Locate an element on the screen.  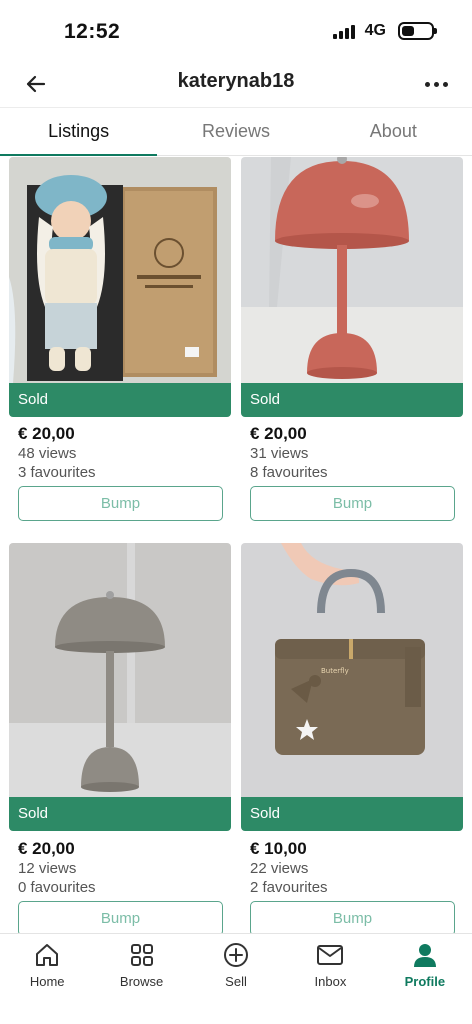
nav-sell: Sell is located at coordinates (236, 979).